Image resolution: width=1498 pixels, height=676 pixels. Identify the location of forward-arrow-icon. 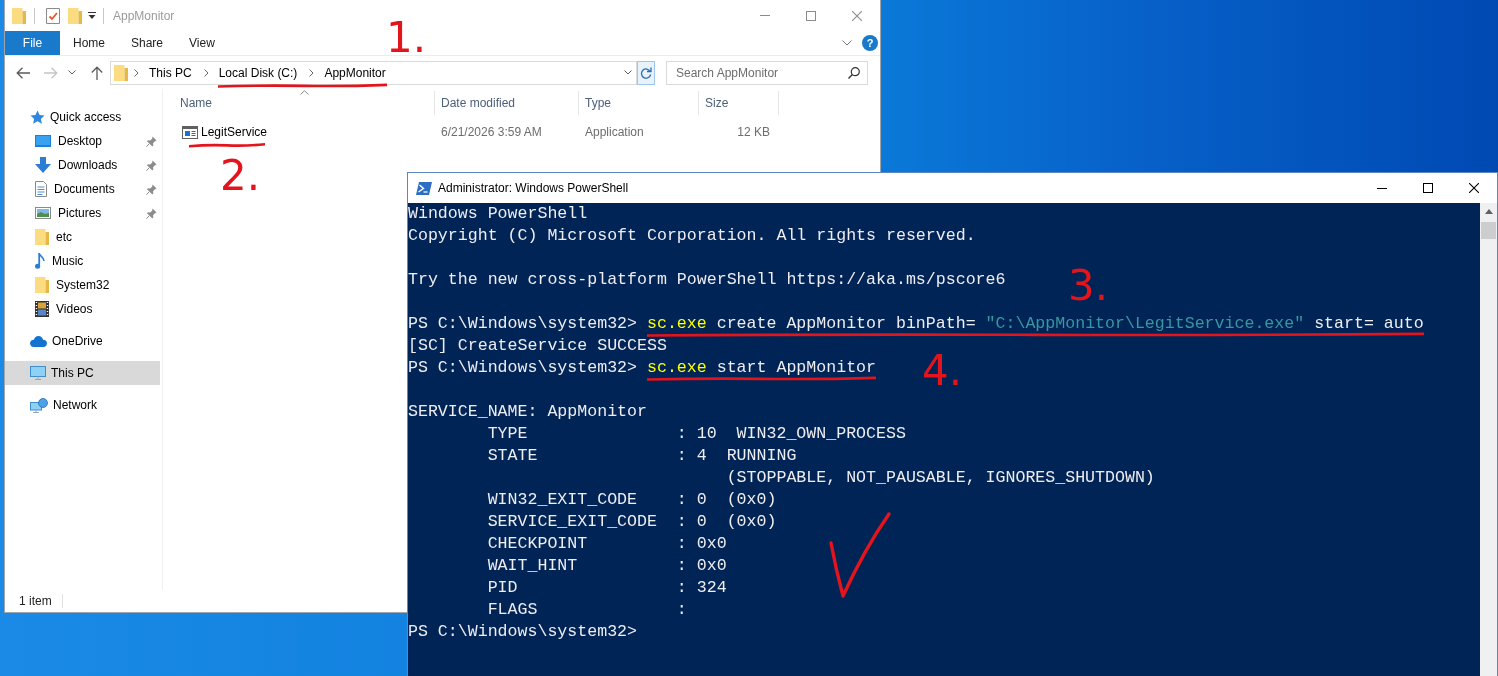
(51, 72).